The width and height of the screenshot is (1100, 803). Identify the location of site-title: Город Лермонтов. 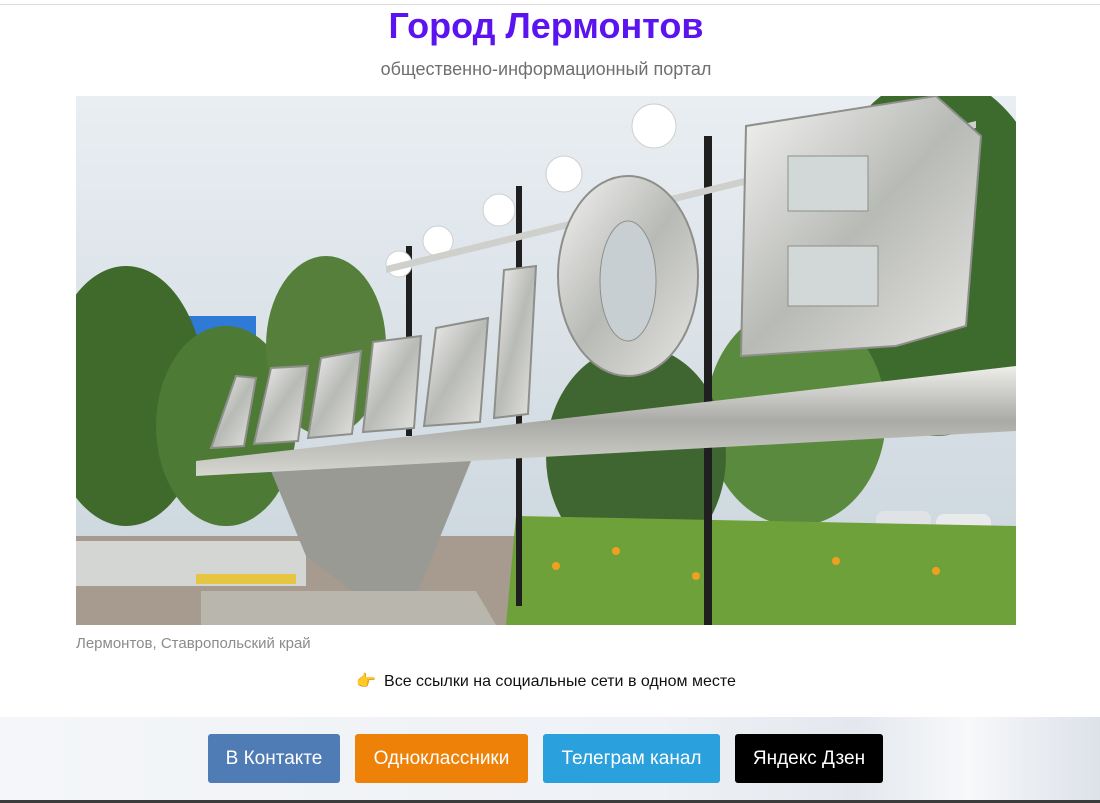
(546, 26).